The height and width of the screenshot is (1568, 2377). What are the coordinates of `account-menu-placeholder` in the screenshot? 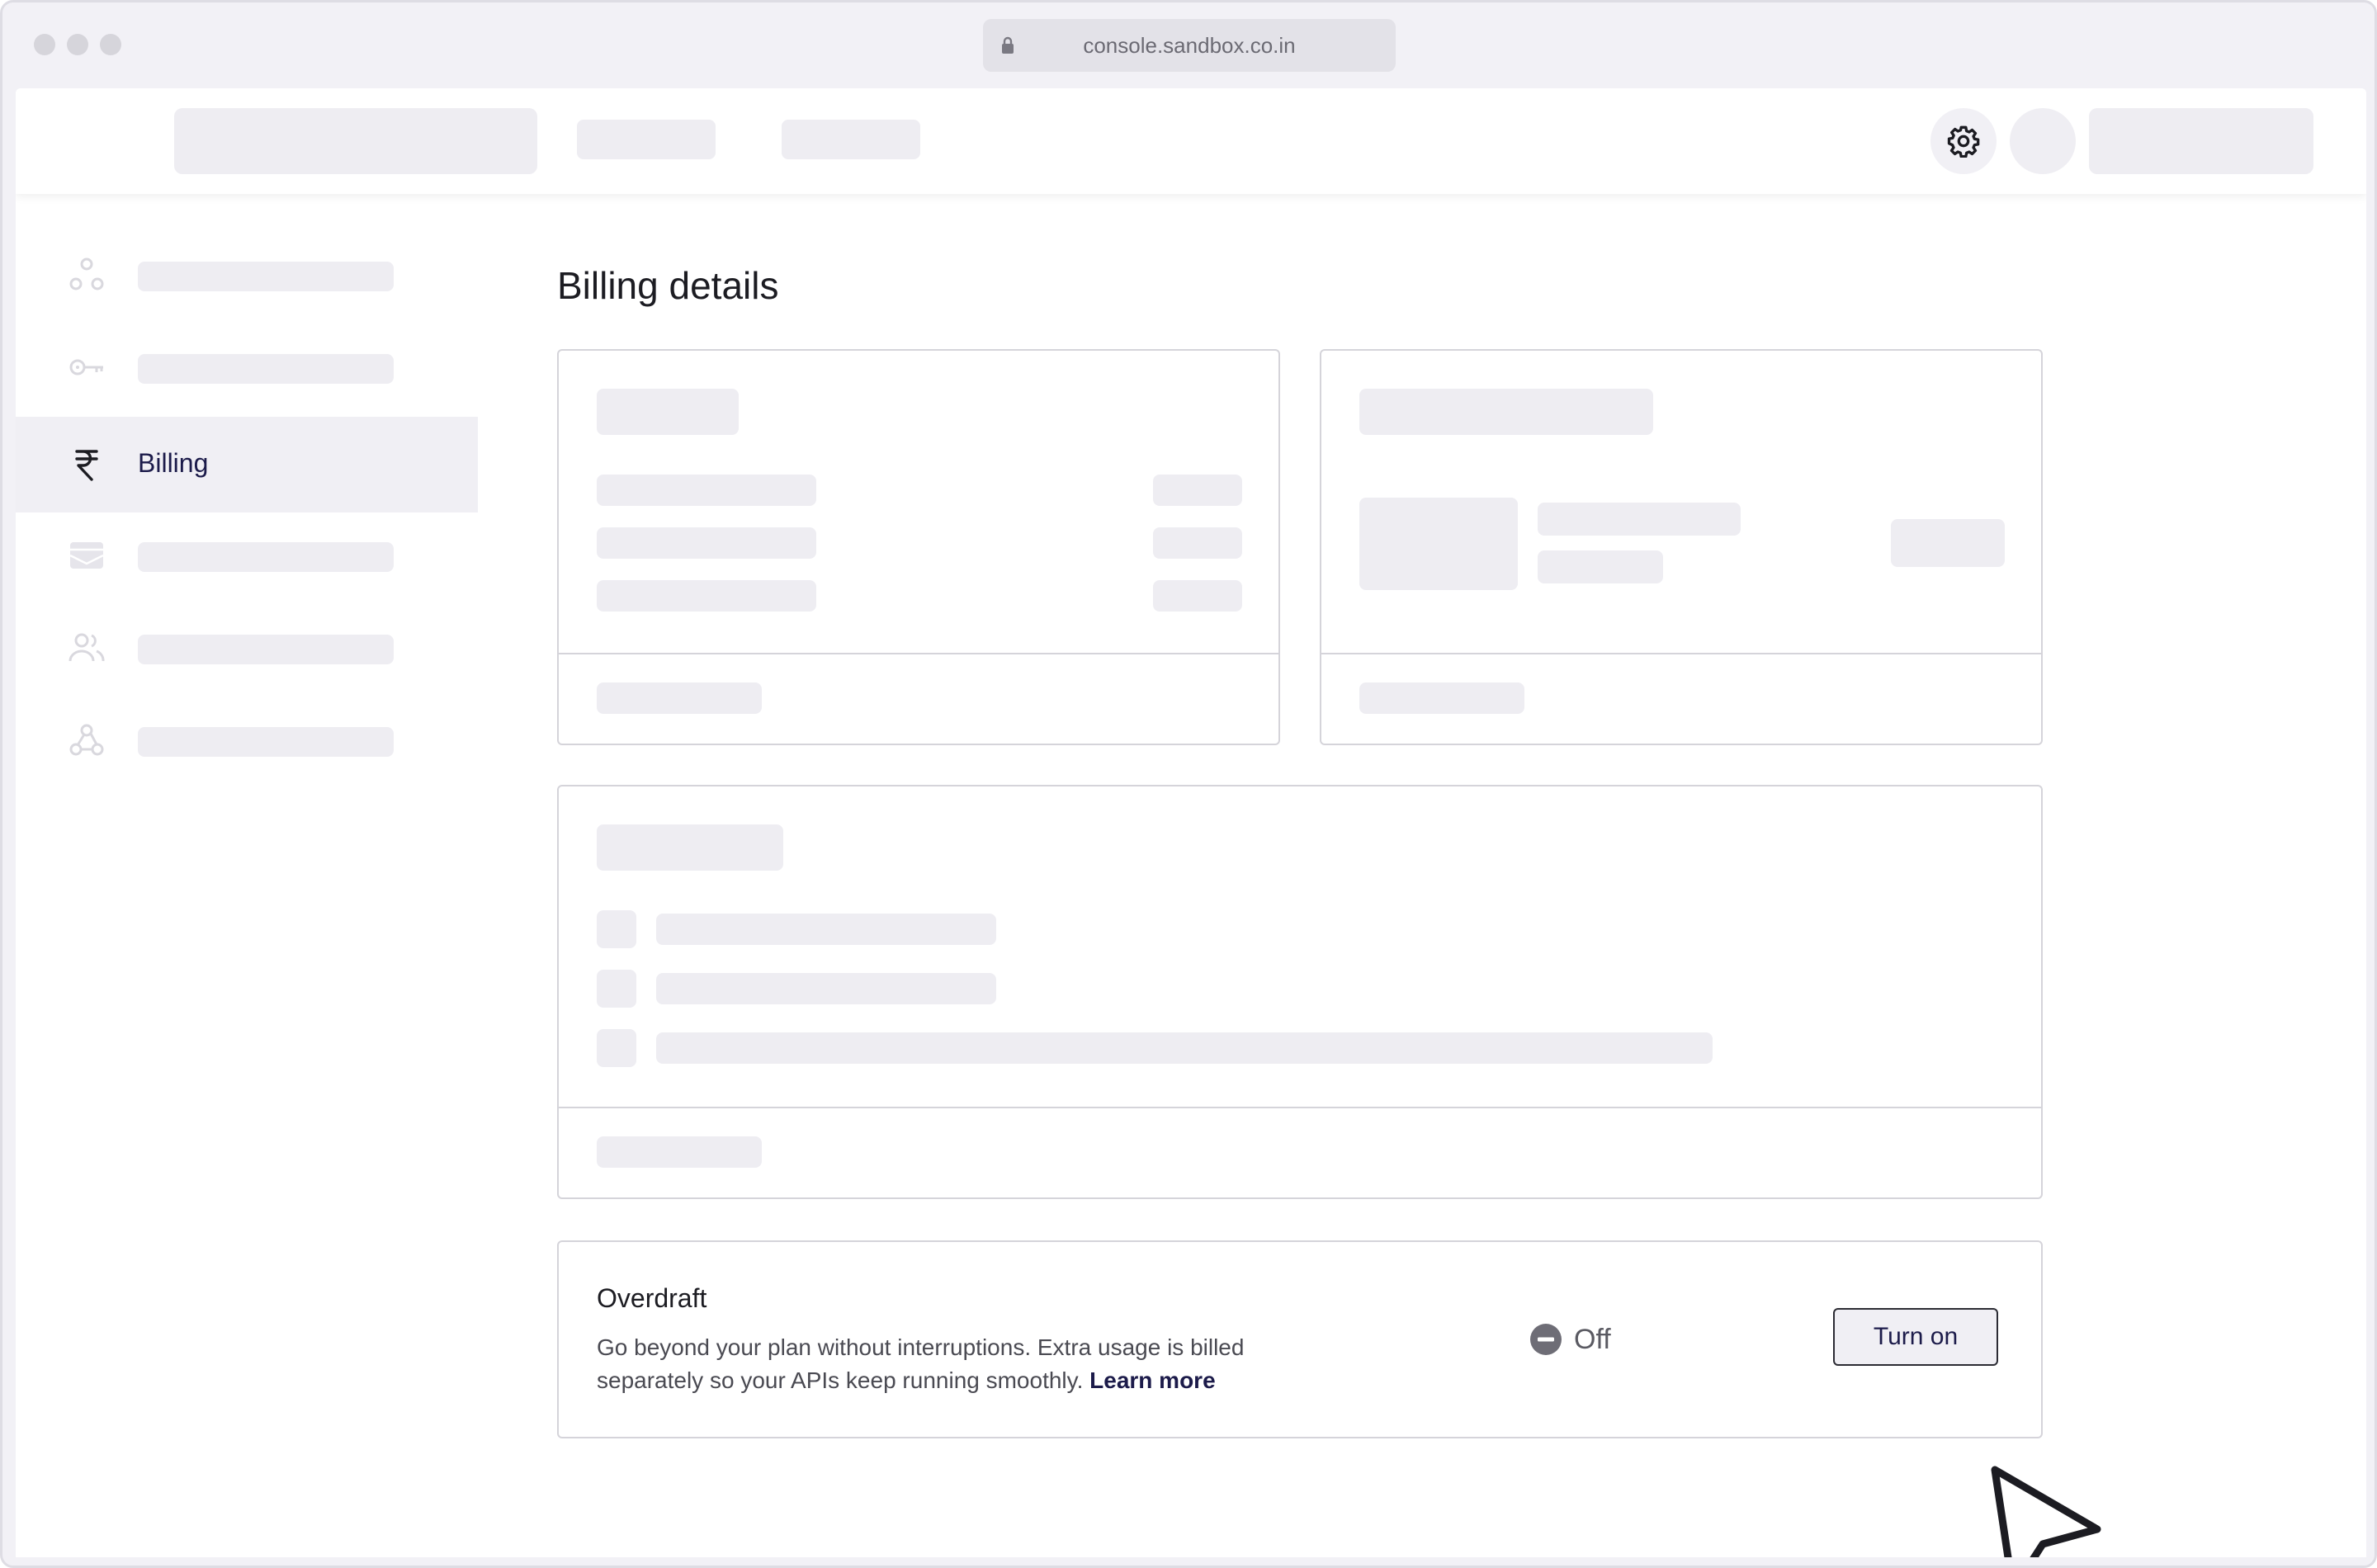 It's located at (2201, 141).